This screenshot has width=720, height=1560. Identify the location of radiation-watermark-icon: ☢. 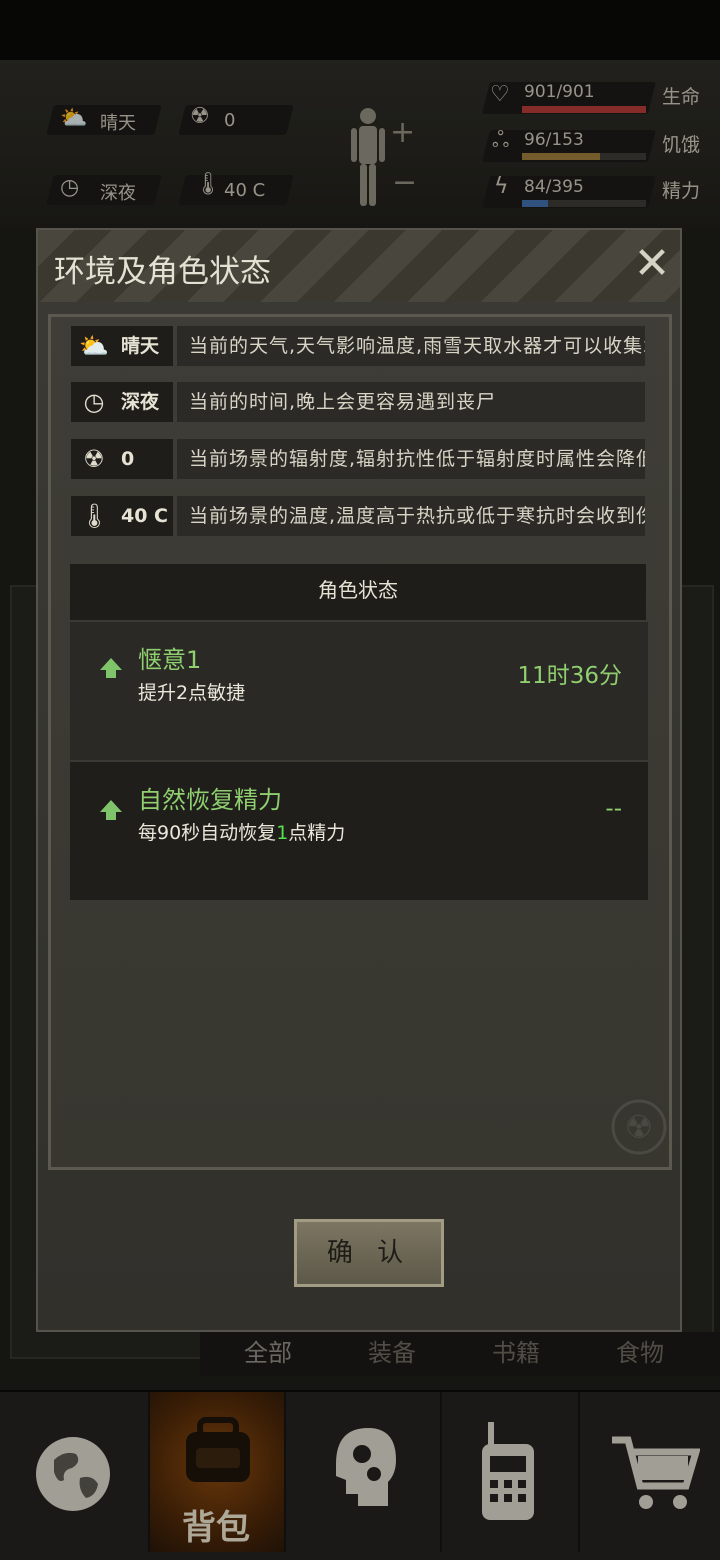
(639, 1127).